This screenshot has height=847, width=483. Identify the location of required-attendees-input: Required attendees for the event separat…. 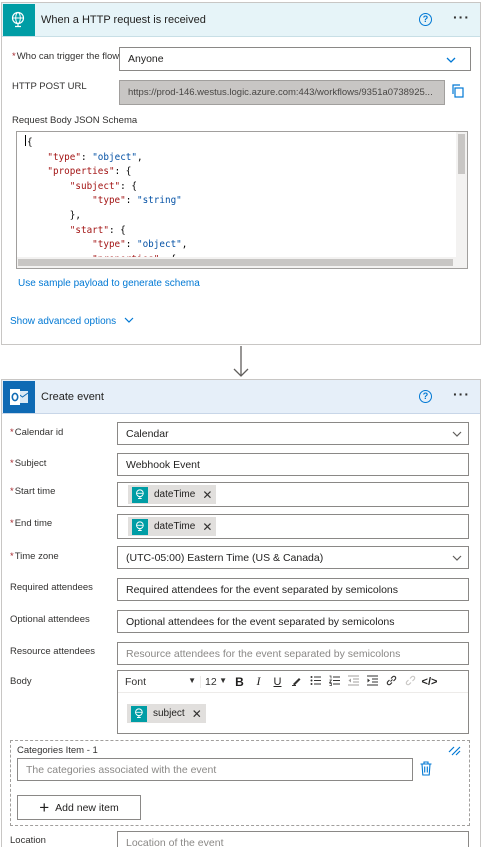
(293, 589).